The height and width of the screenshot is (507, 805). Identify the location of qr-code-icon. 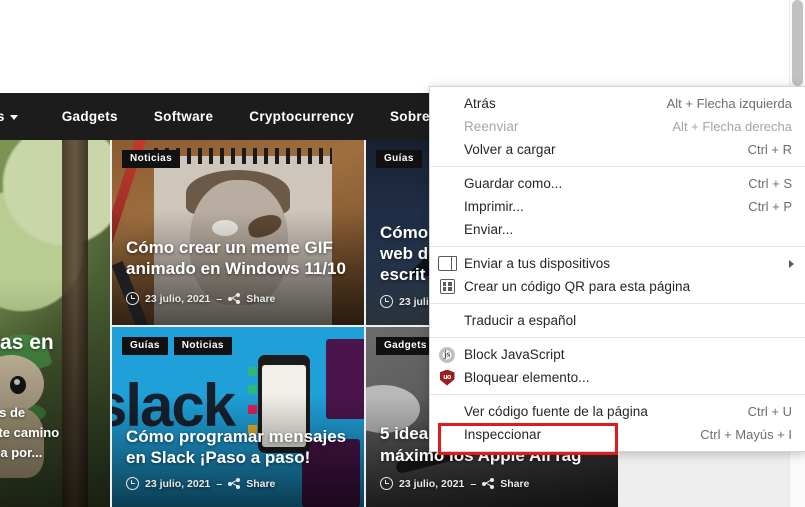
(447, 286).